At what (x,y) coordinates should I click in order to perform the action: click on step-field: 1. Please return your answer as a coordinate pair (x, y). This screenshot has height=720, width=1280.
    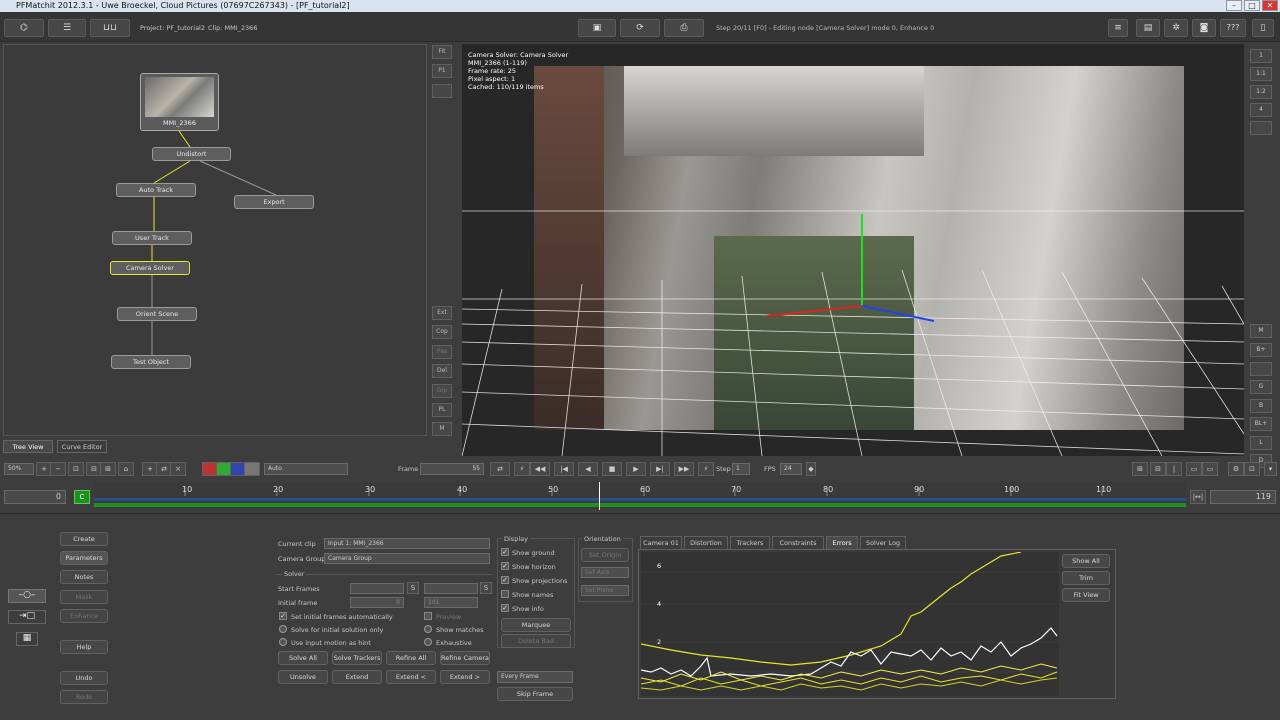
    Looking at the image, I should click on (741, 469).